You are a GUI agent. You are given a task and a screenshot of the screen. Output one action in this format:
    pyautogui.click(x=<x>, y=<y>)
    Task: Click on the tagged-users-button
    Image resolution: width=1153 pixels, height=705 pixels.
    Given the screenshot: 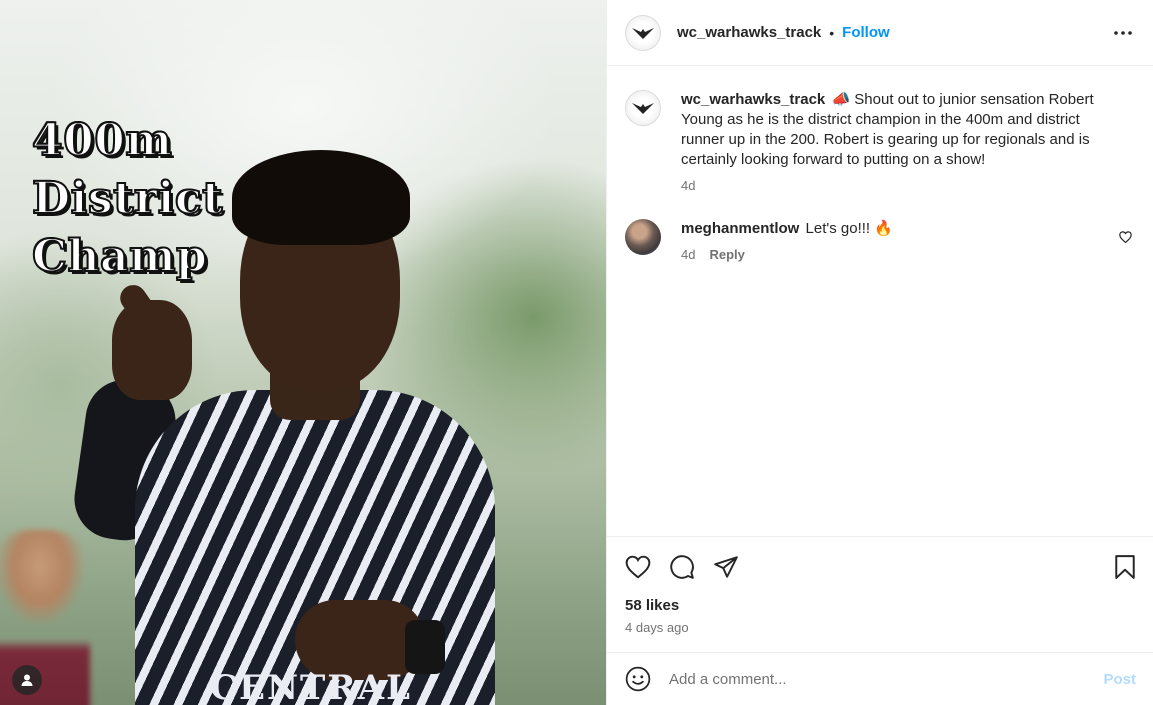 What is the action you would take?
    pyautogui.click(x=27, y=680)
    